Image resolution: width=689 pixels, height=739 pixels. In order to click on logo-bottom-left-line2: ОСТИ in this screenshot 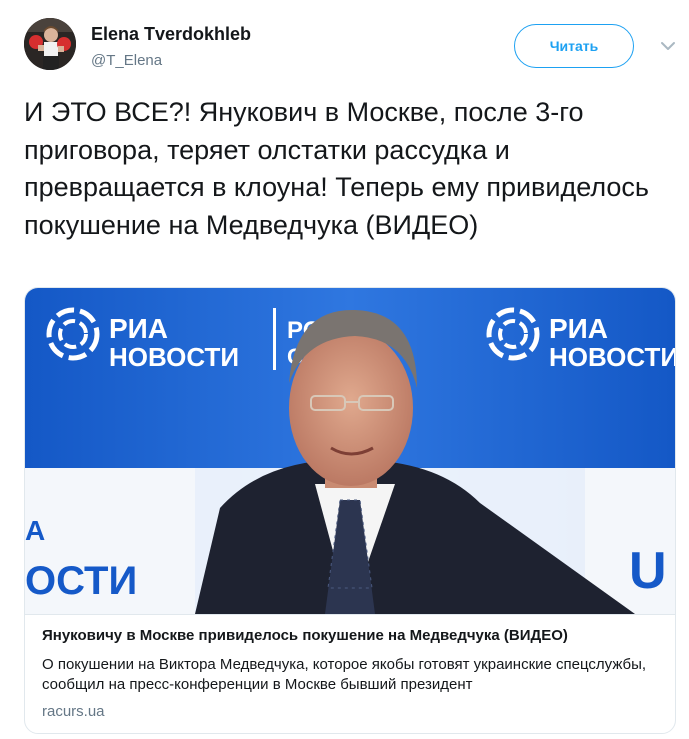, I will do `click(81, 581)`.